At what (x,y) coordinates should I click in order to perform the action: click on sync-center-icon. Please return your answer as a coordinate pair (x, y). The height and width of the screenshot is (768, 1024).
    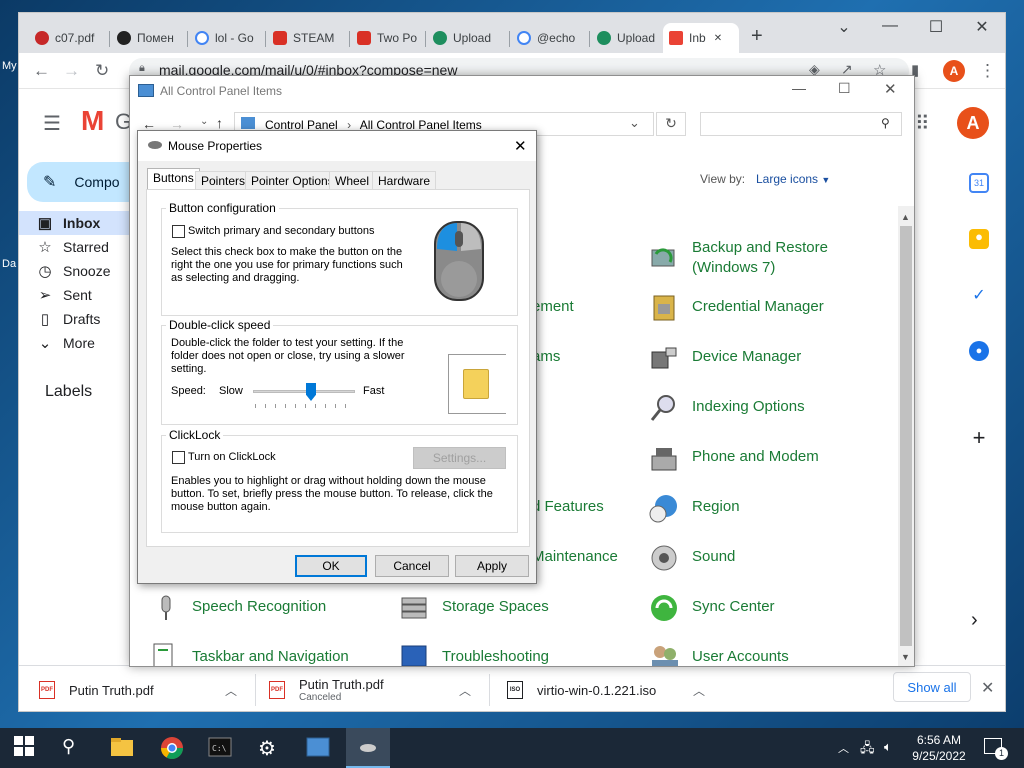
    Looking at the image, I should click on (664, 608).